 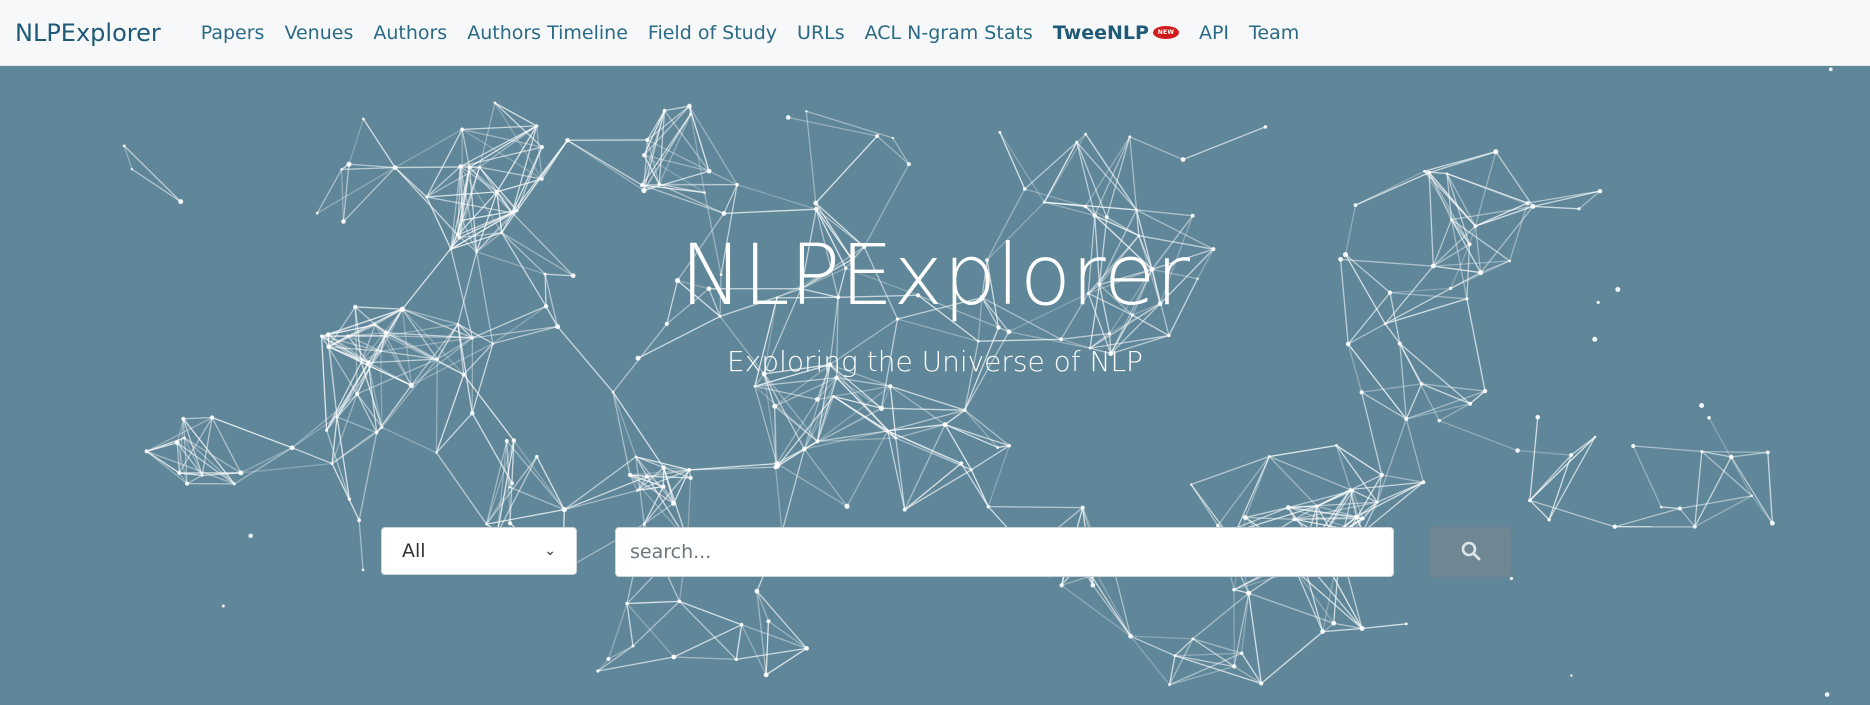 What do you see at coordinates (1274, 33) in the screenshot?
I see `nav-link-team: Team` at bounding box center [1274, 33].